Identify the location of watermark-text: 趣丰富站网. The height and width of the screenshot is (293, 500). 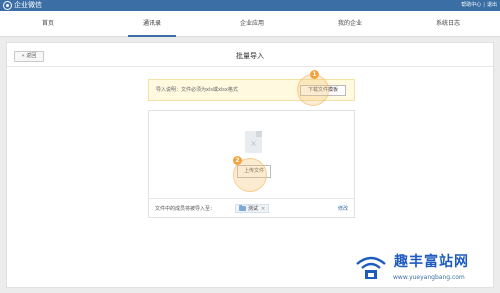
(431, 262).